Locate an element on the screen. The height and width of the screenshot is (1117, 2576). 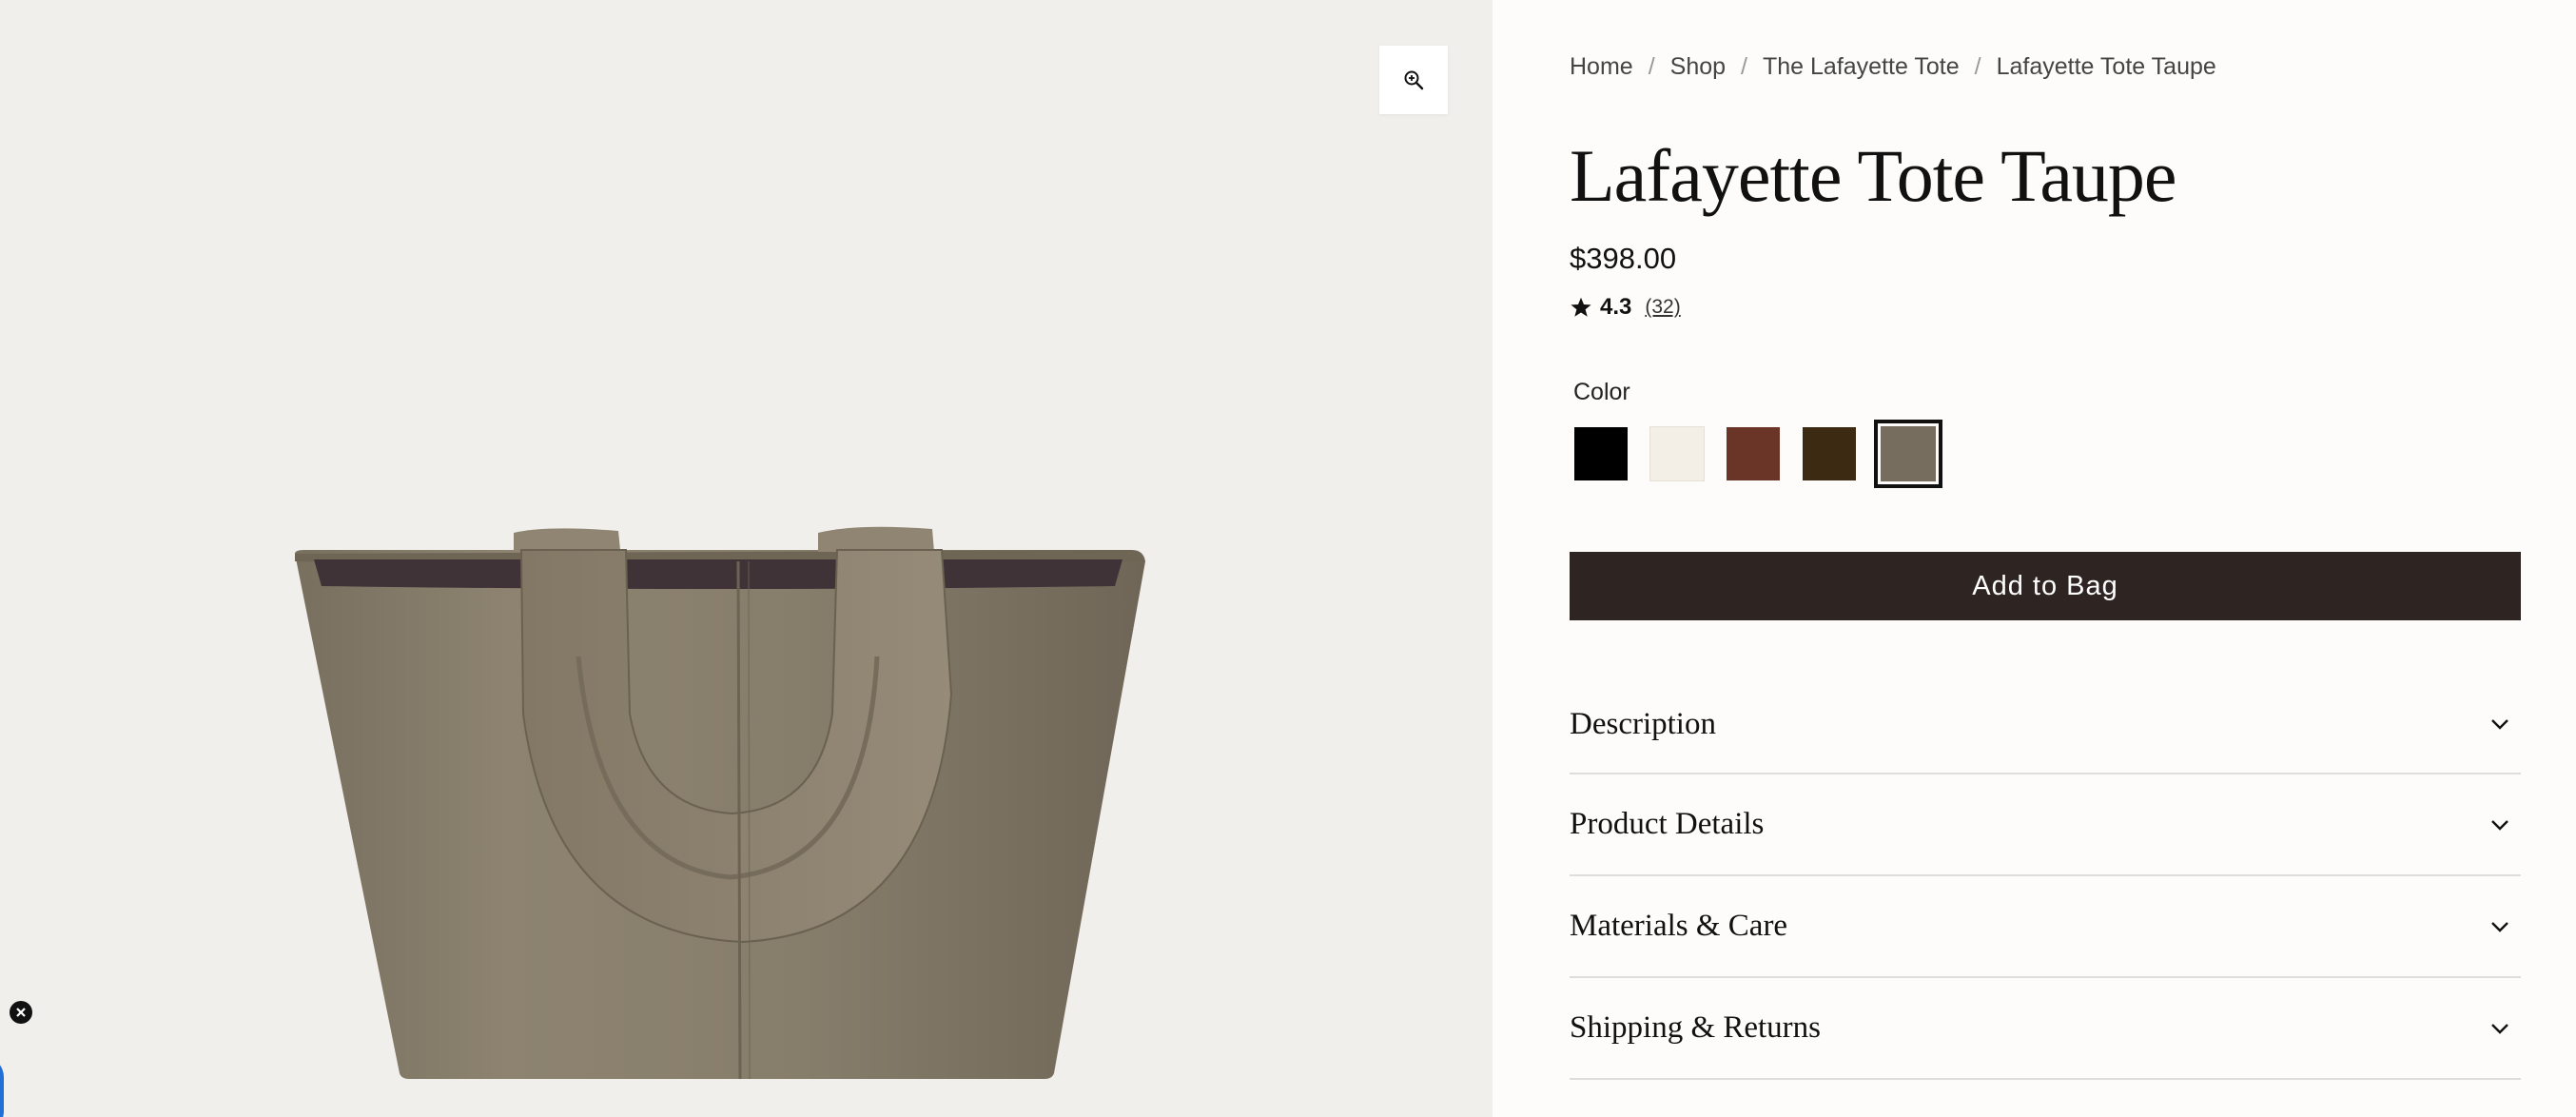
color-swatch-chocolate is located at coordinates (1829, 453).